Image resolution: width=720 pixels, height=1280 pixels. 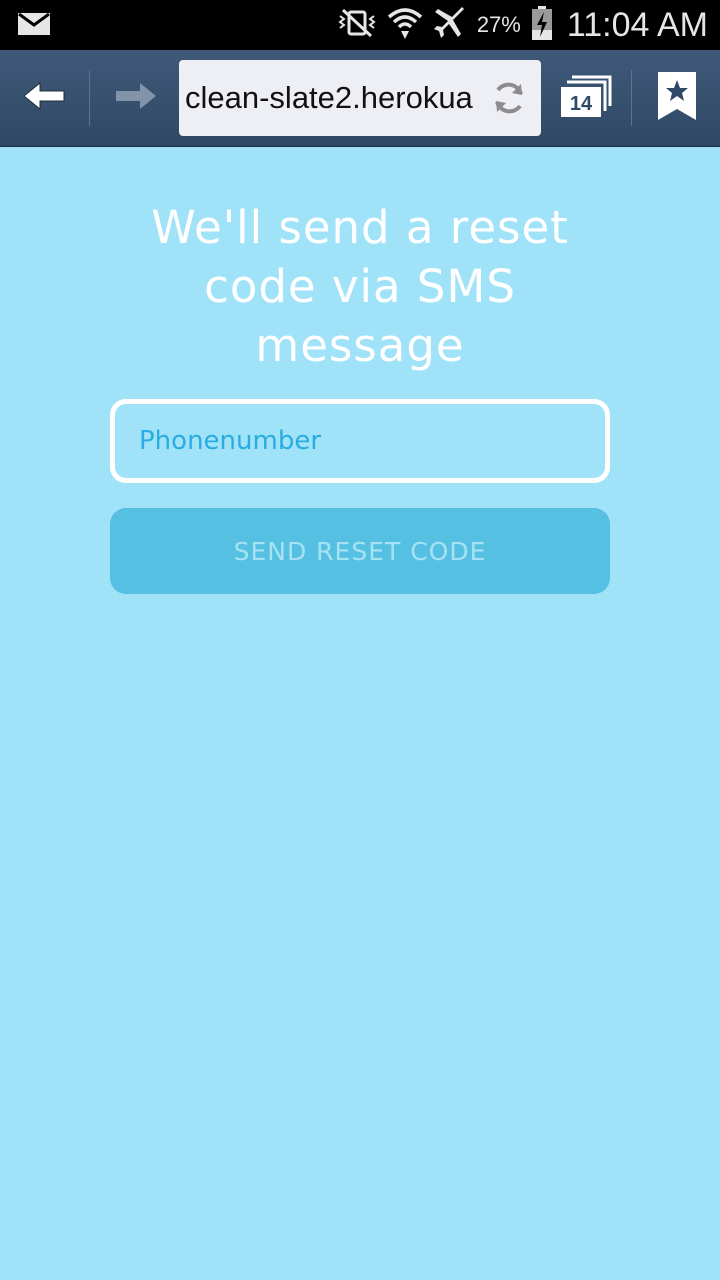 I want to click on back-arrow-icon, so click(x=44, y=98).